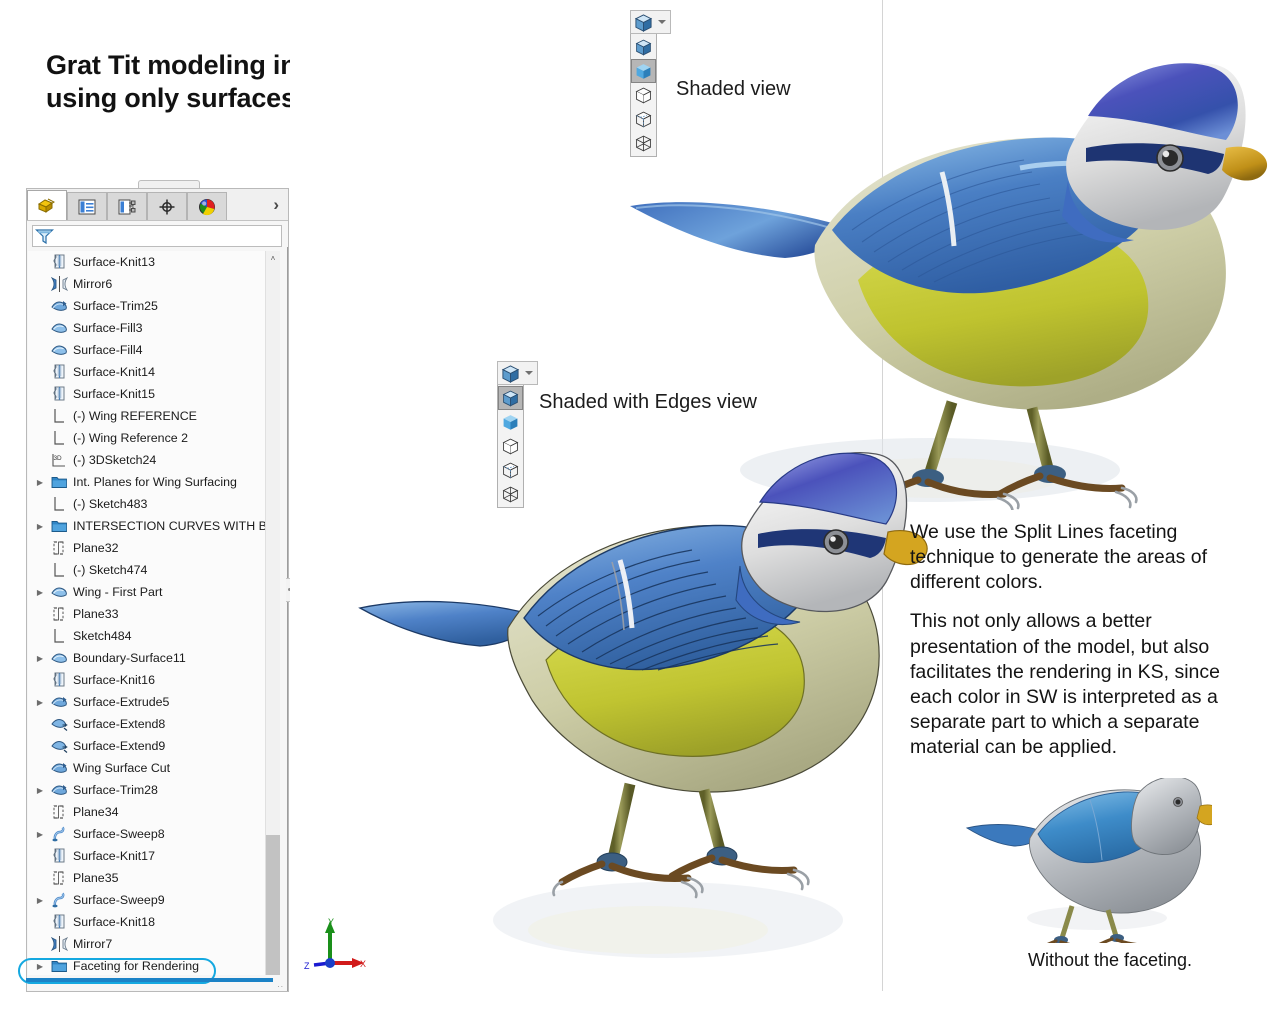  I want to click on feature-tree-item: Plane33, so click(151, 614).